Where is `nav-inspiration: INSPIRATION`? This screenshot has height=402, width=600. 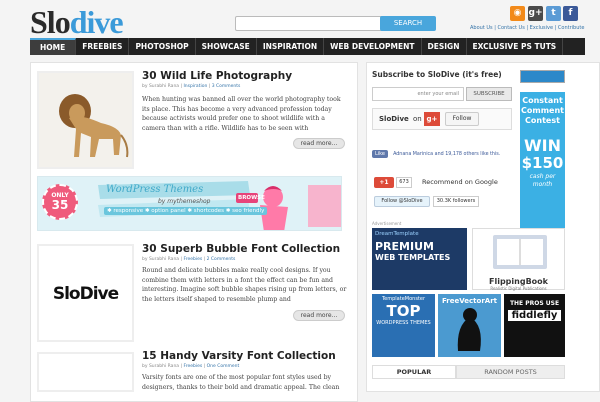
nav-inspiration: INSPIRATION is located at coordinates (291, 46).